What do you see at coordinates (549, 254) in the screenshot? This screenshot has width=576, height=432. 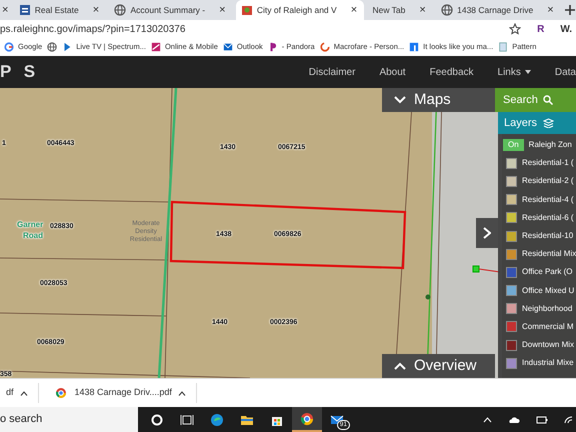 I see `legend-label: Residential Mix` at bounding box center [549, 254].